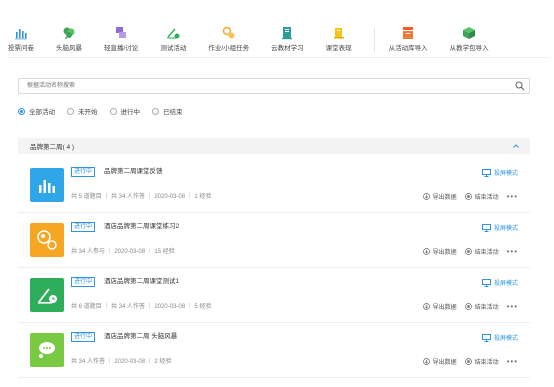  Describe the element at coordinates (121, 32) in the screenshot. I see `live-discussion-icon` at that location.